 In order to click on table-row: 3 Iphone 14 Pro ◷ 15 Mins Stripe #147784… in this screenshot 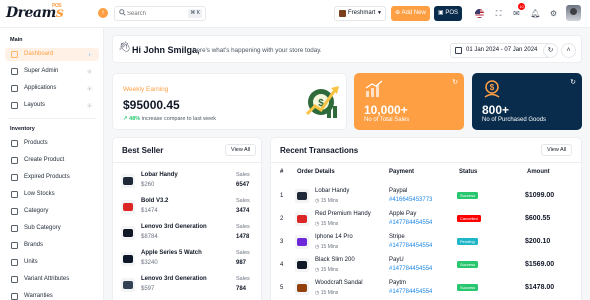, I will do `click(426, 242)`.